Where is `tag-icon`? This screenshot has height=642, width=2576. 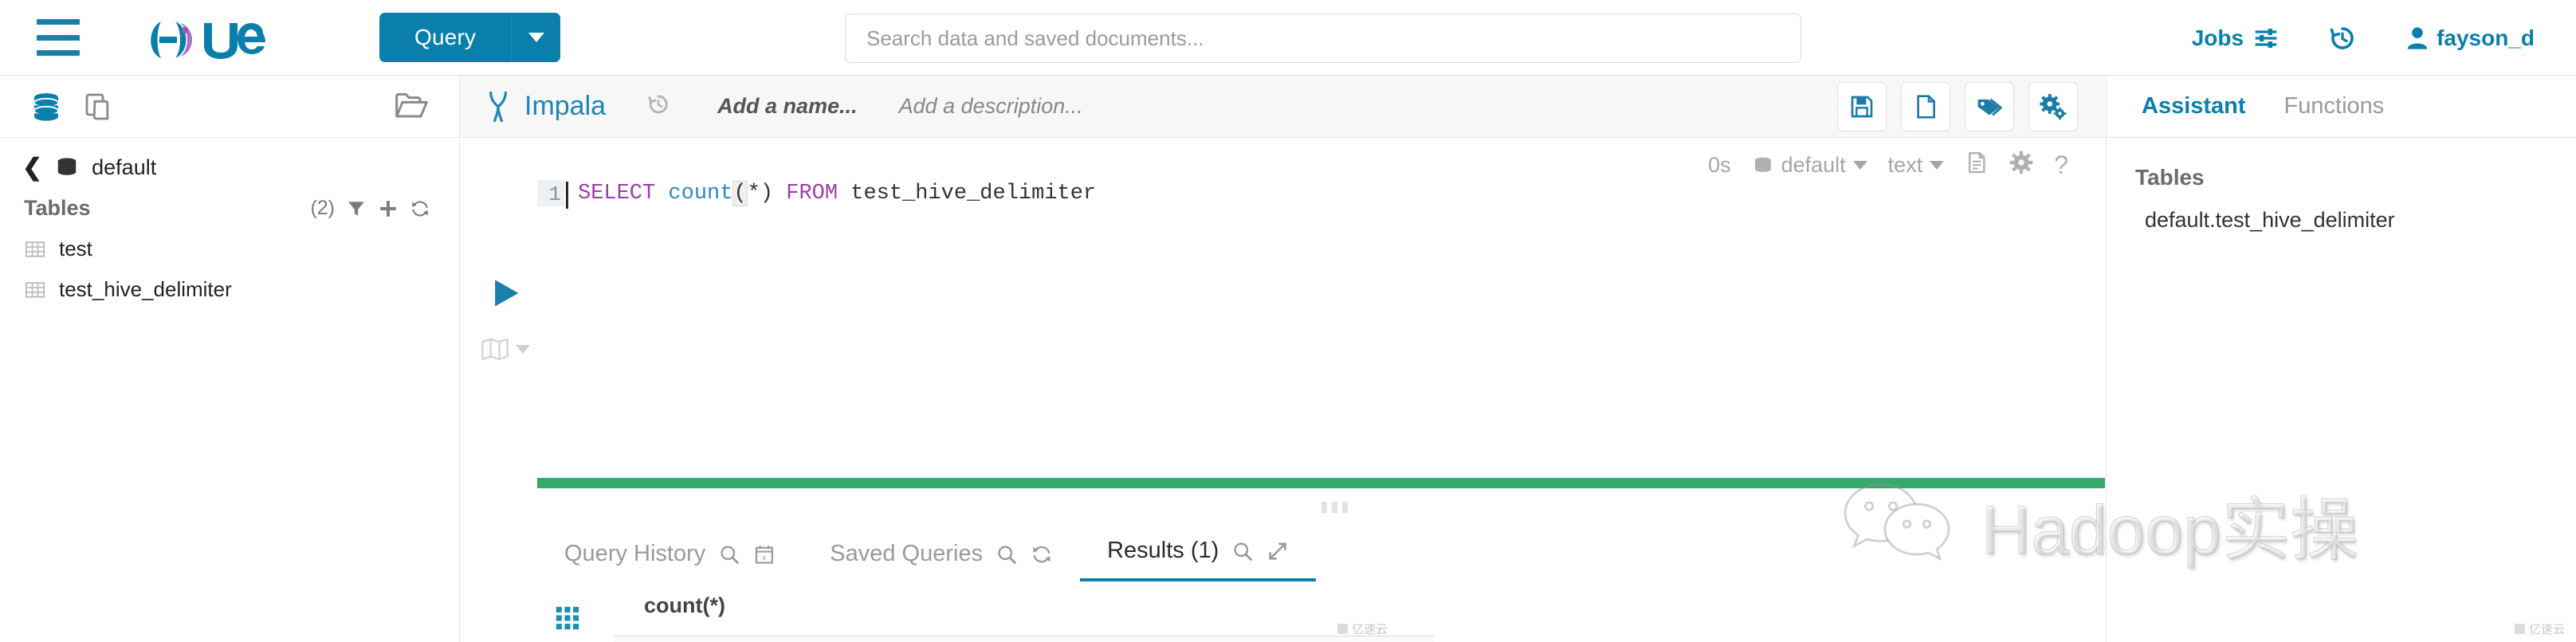 tag-icon is located at coordinates (1989, 107).